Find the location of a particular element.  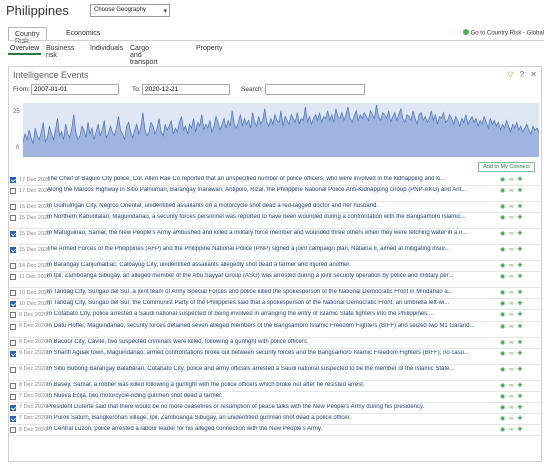

add-to-my-connect-button: Add to My Connect is located at coordinates (506, 167).